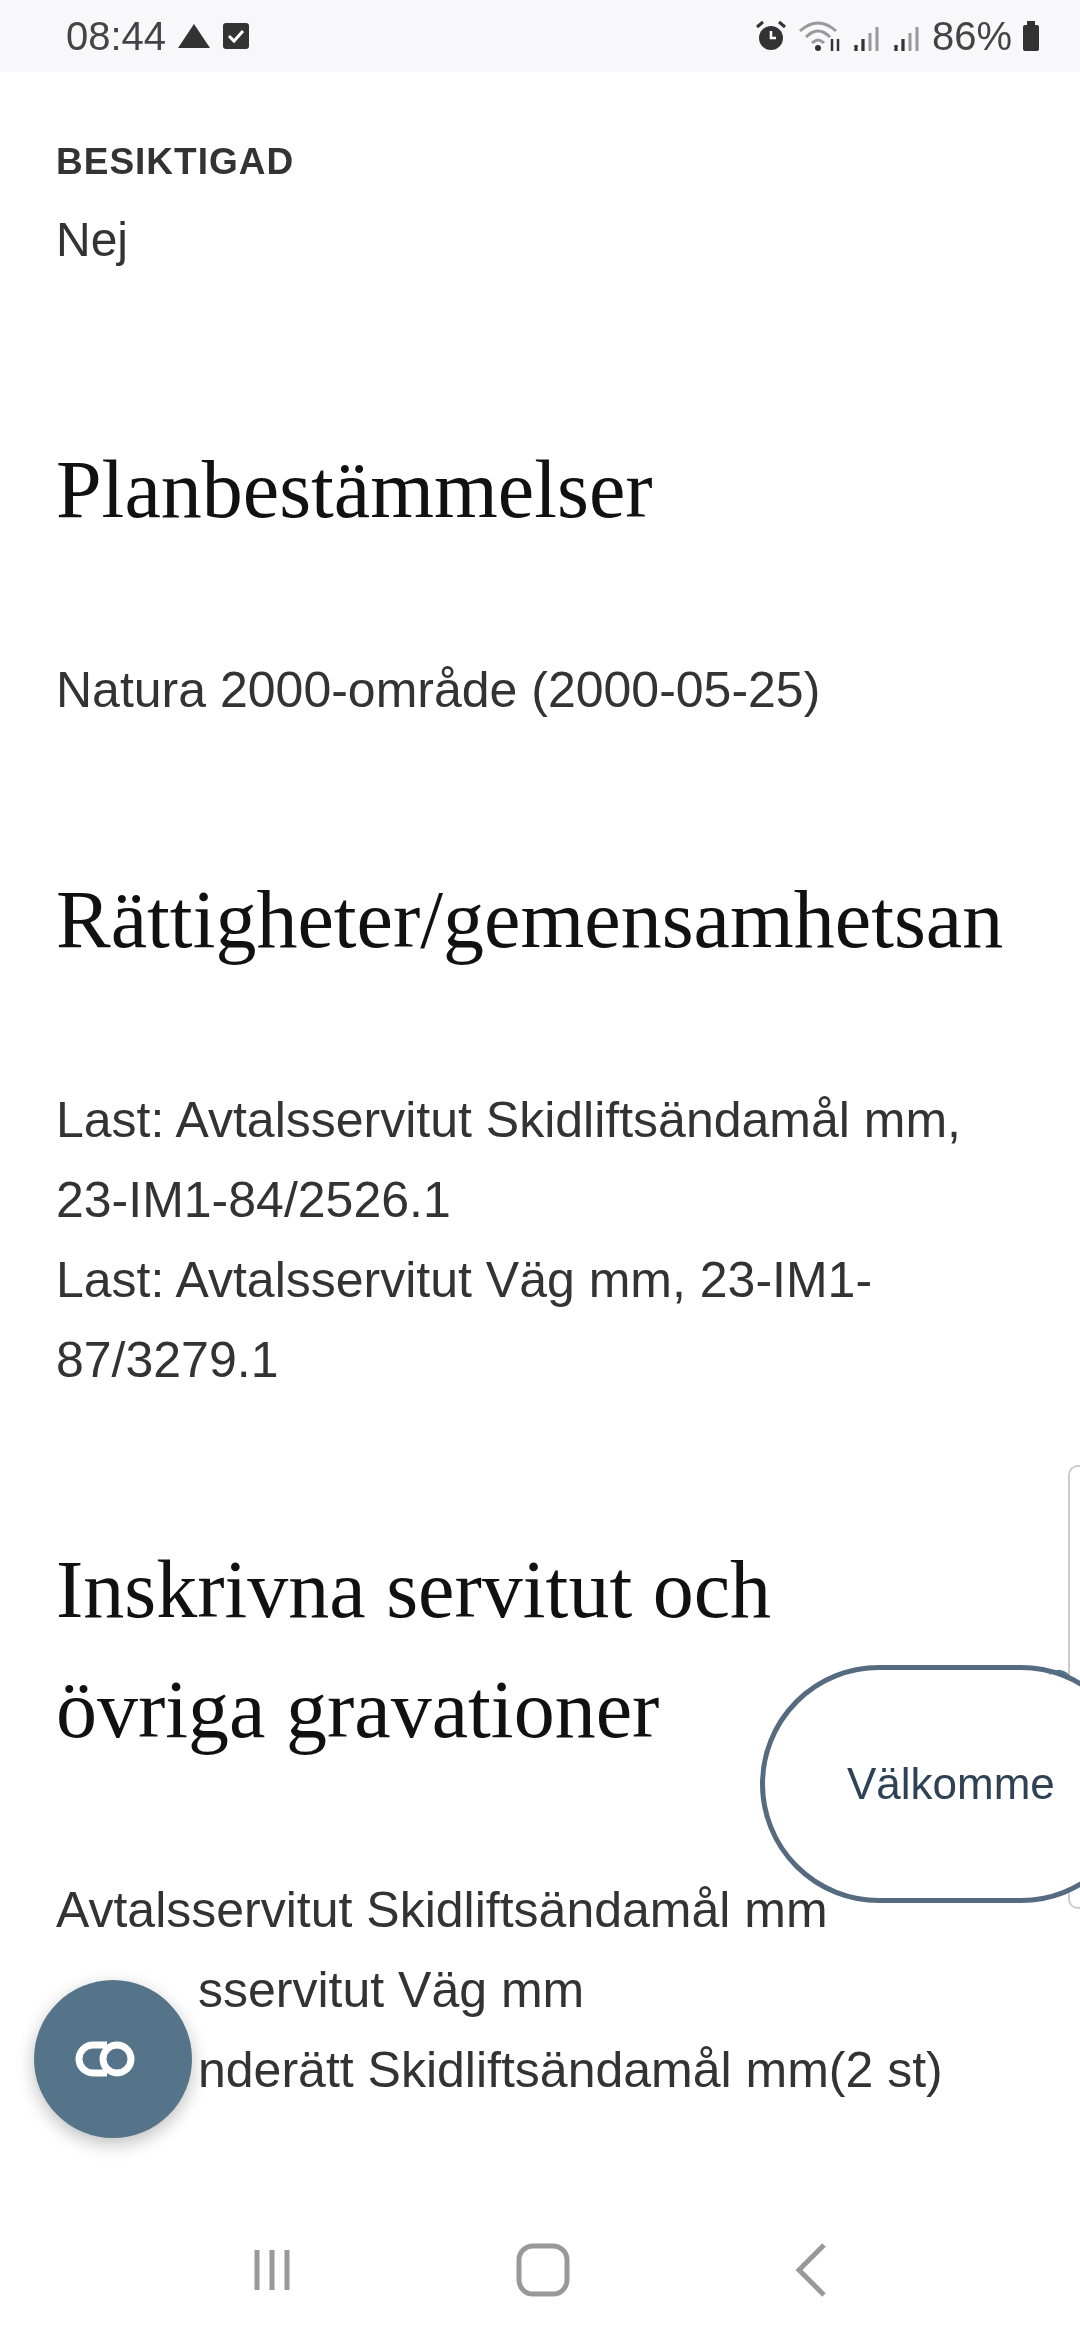  Describe the element at coordinates (509, 1160) in the screenshot. I see `text-line: Last: Avtalsservitut Skidliftsändamål mm, 23-IM1-84/2526.1` at that location.